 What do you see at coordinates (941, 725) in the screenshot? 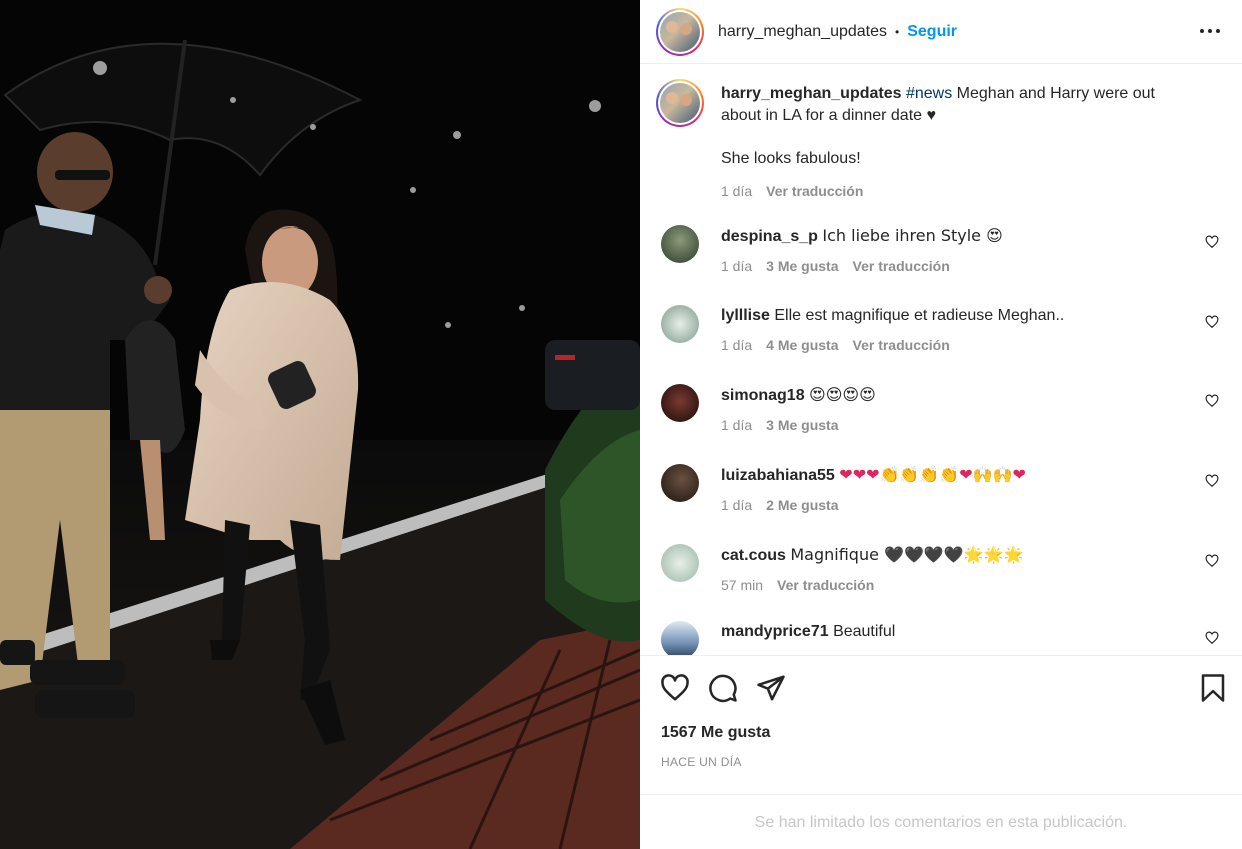
I see `post-actions: 1567 Me gusta HACE UN DÍA` at bounding box center [941, 725].